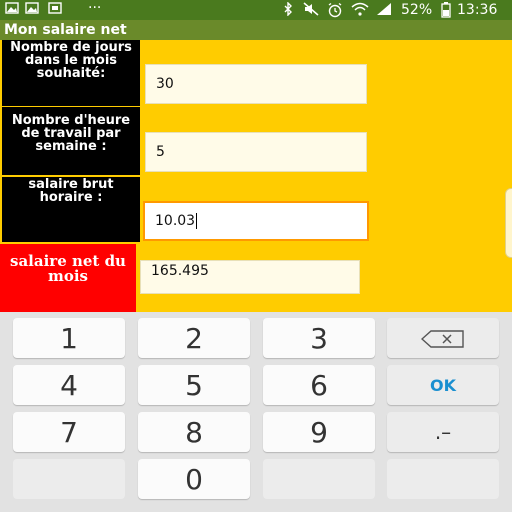  Describe the element at coordinates (360, 11) in the screenshot. I see `wifi-icon` at that location.